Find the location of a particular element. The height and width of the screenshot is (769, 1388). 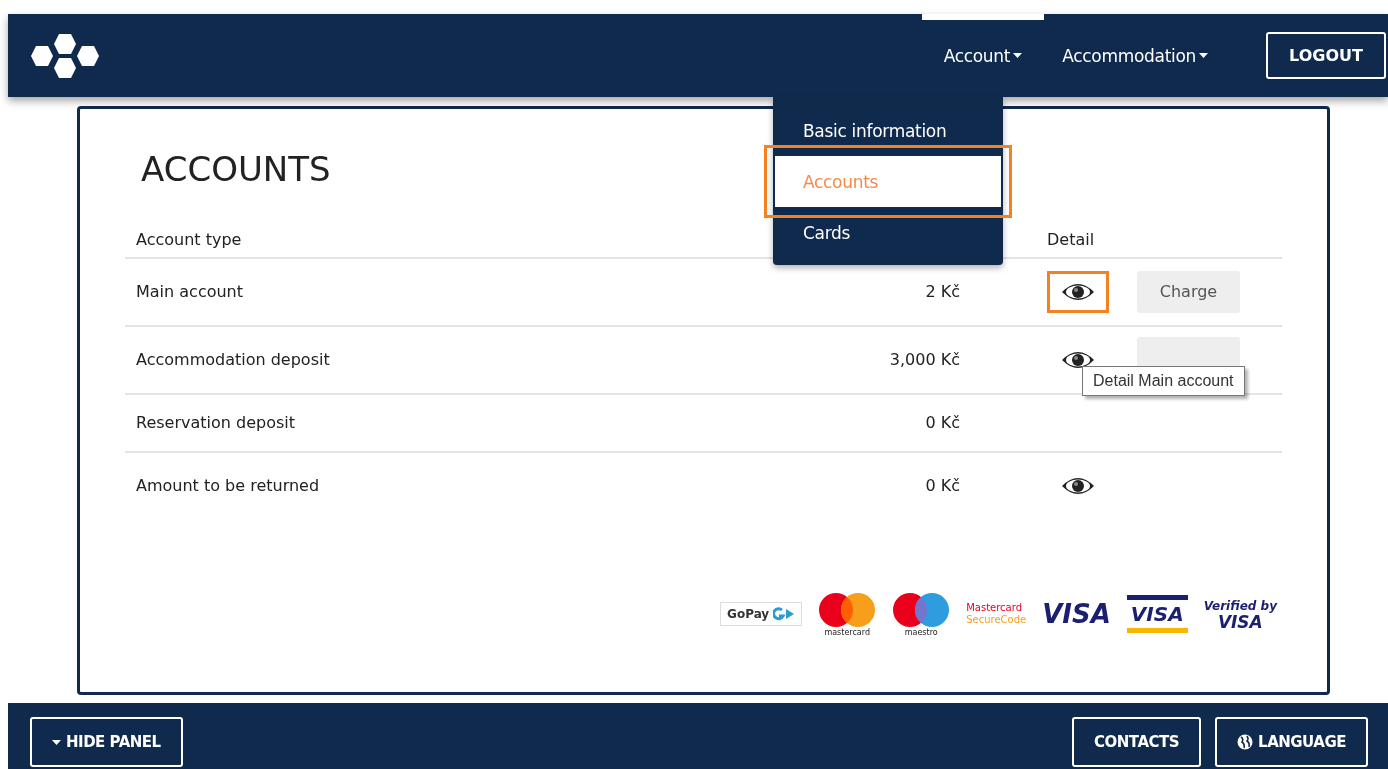

detail-button is located at coordinates (1078, 291).